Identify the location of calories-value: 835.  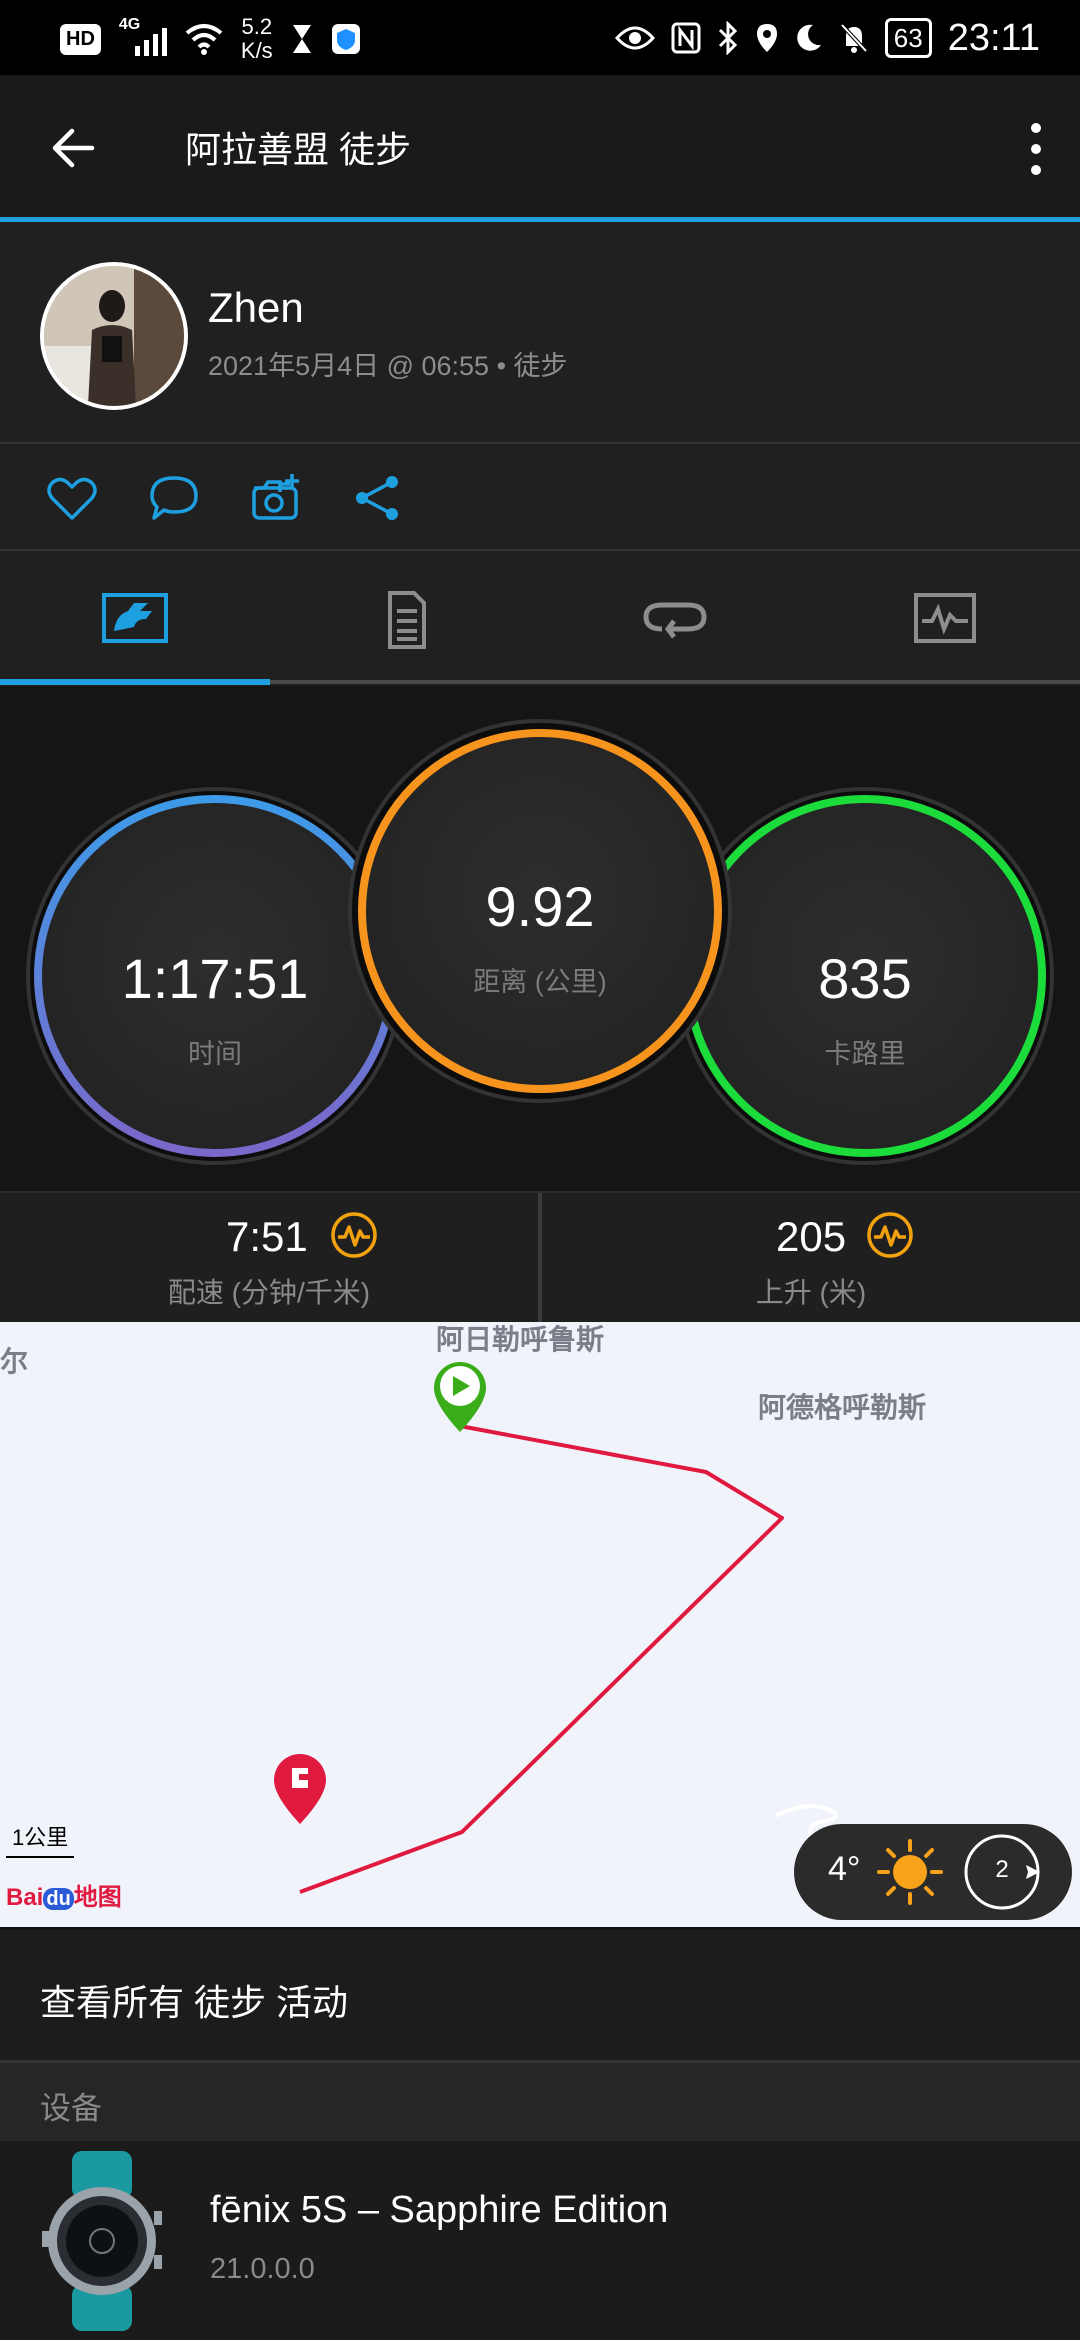
(865, 978).